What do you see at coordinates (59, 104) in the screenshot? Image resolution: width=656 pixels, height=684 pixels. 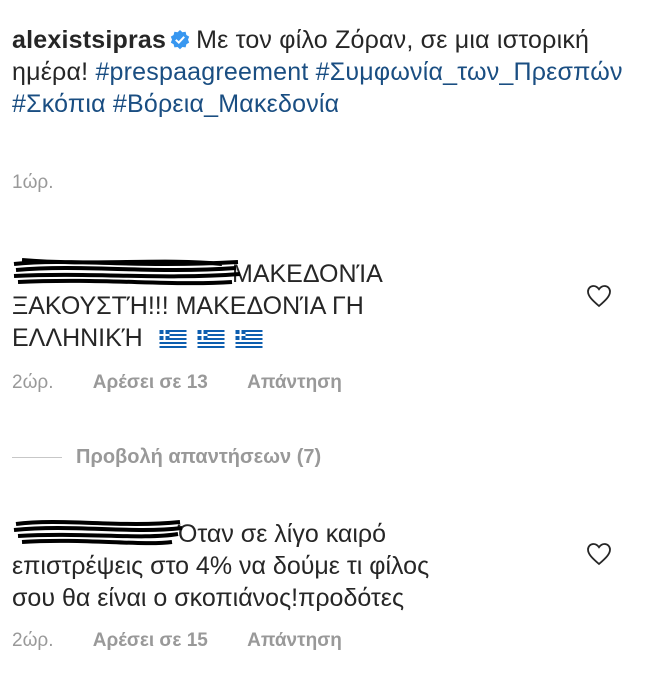 I see `hashtag-link: #Σκόπια` at bounding box center [59, 104].